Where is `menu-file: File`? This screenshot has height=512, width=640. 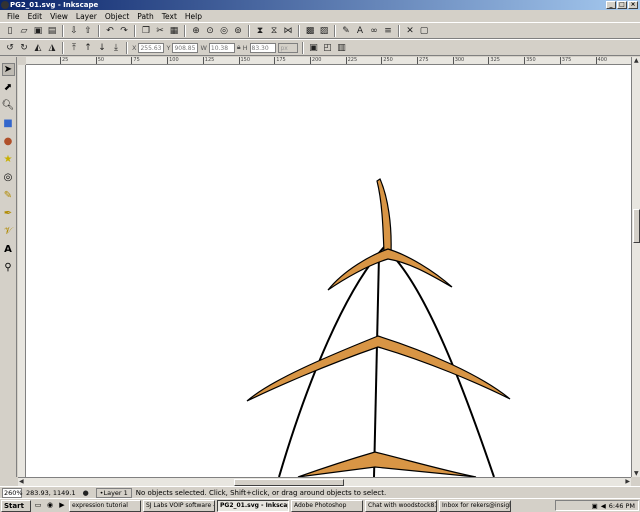
menu-file: File is located at coordinates (13, 16).